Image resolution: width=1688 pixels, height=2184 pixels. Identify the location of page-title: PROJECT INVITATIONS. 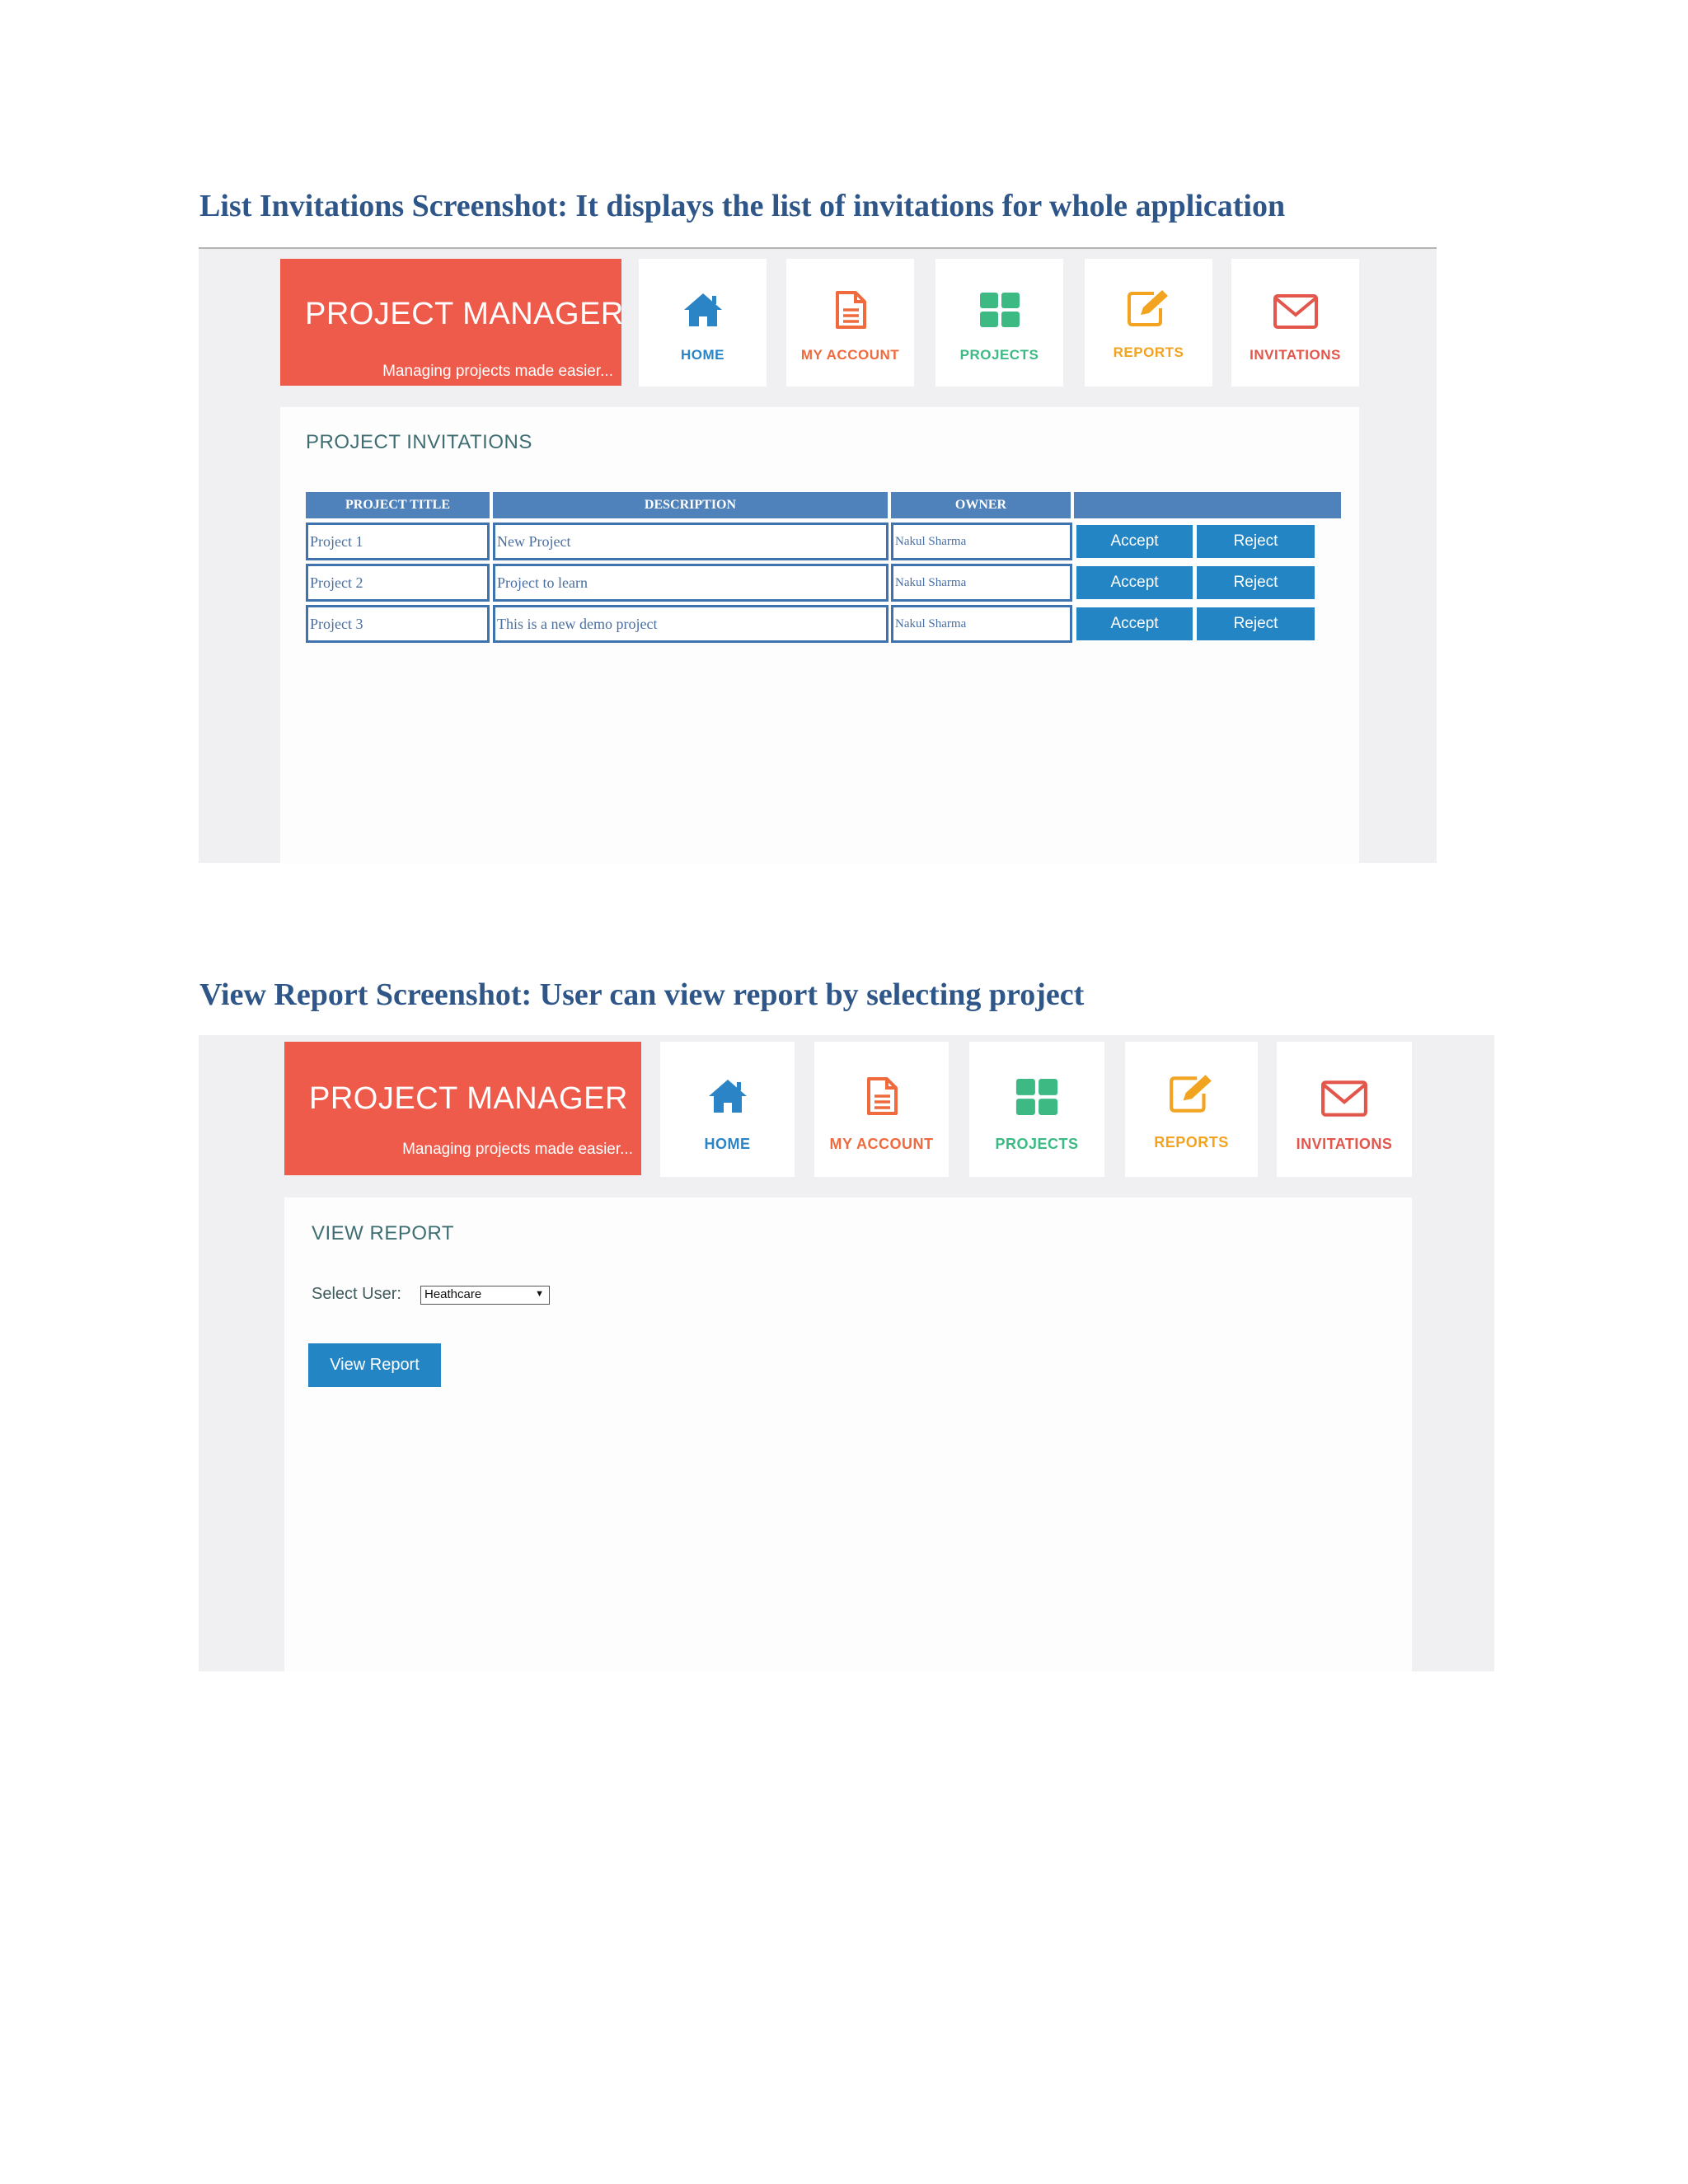
(419, 442).